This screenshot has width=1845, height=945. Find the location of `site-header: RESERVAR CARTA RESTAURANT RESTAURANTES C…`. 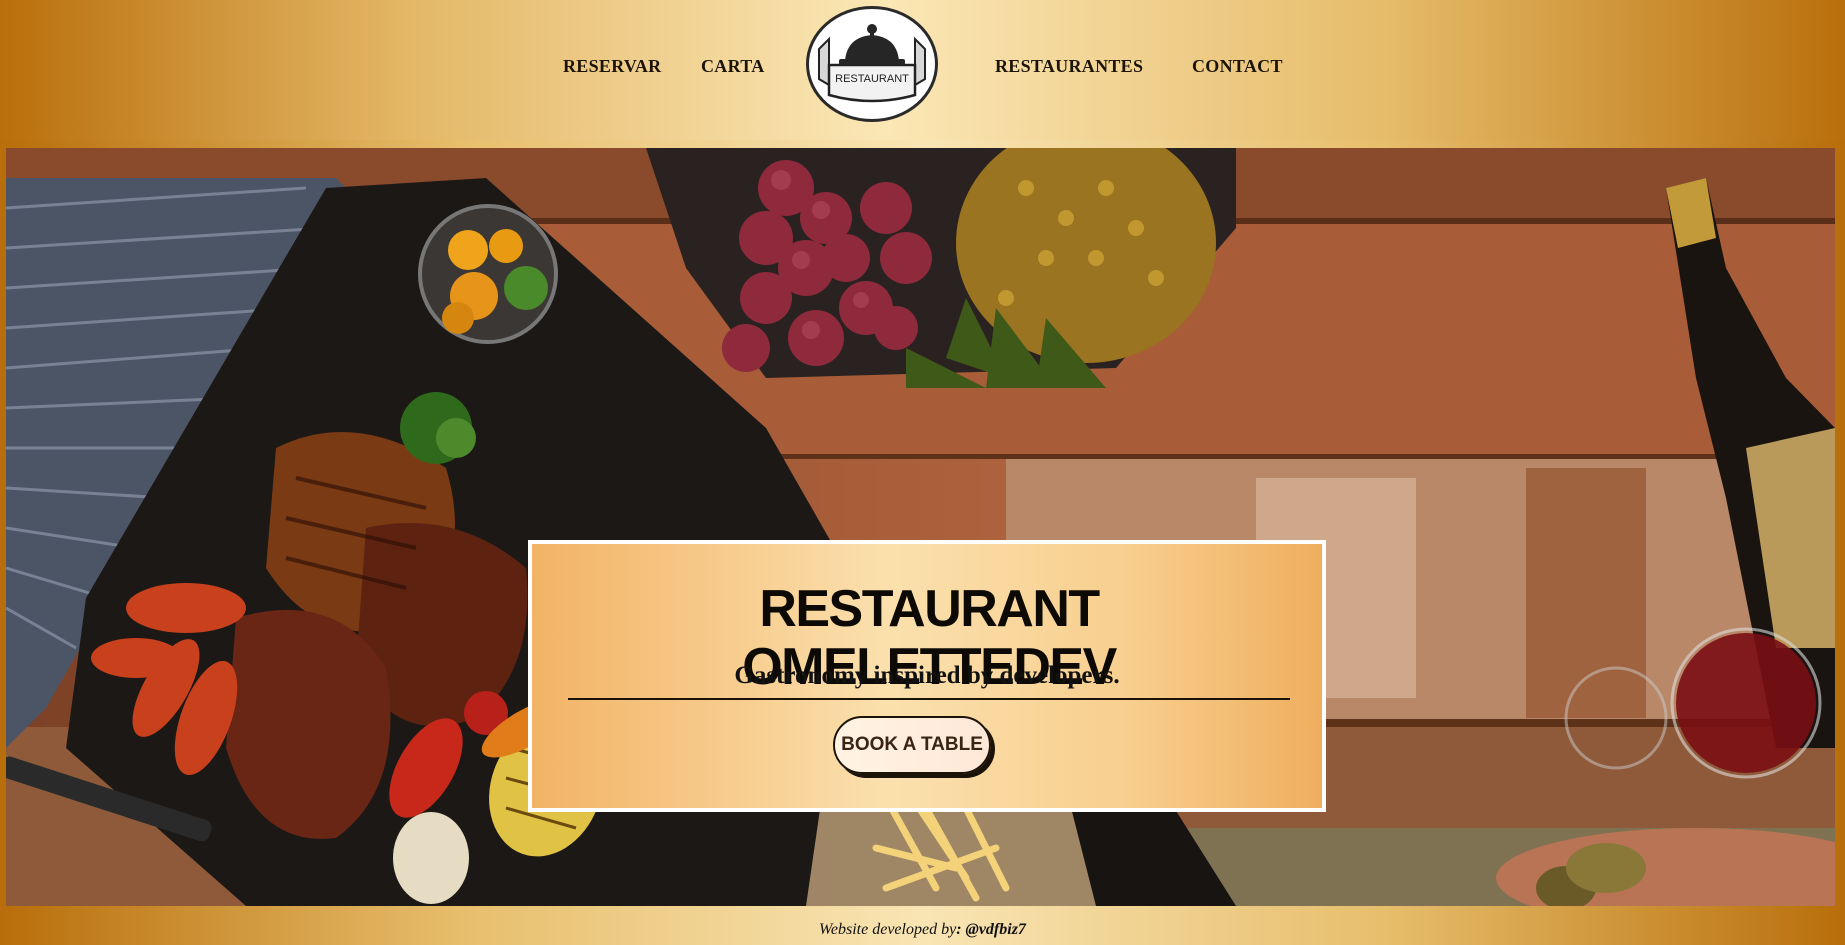

site-header: RESERVAR CARTA RESTAURANT RESTAURANTES C… is located at coordinates (922, 70).